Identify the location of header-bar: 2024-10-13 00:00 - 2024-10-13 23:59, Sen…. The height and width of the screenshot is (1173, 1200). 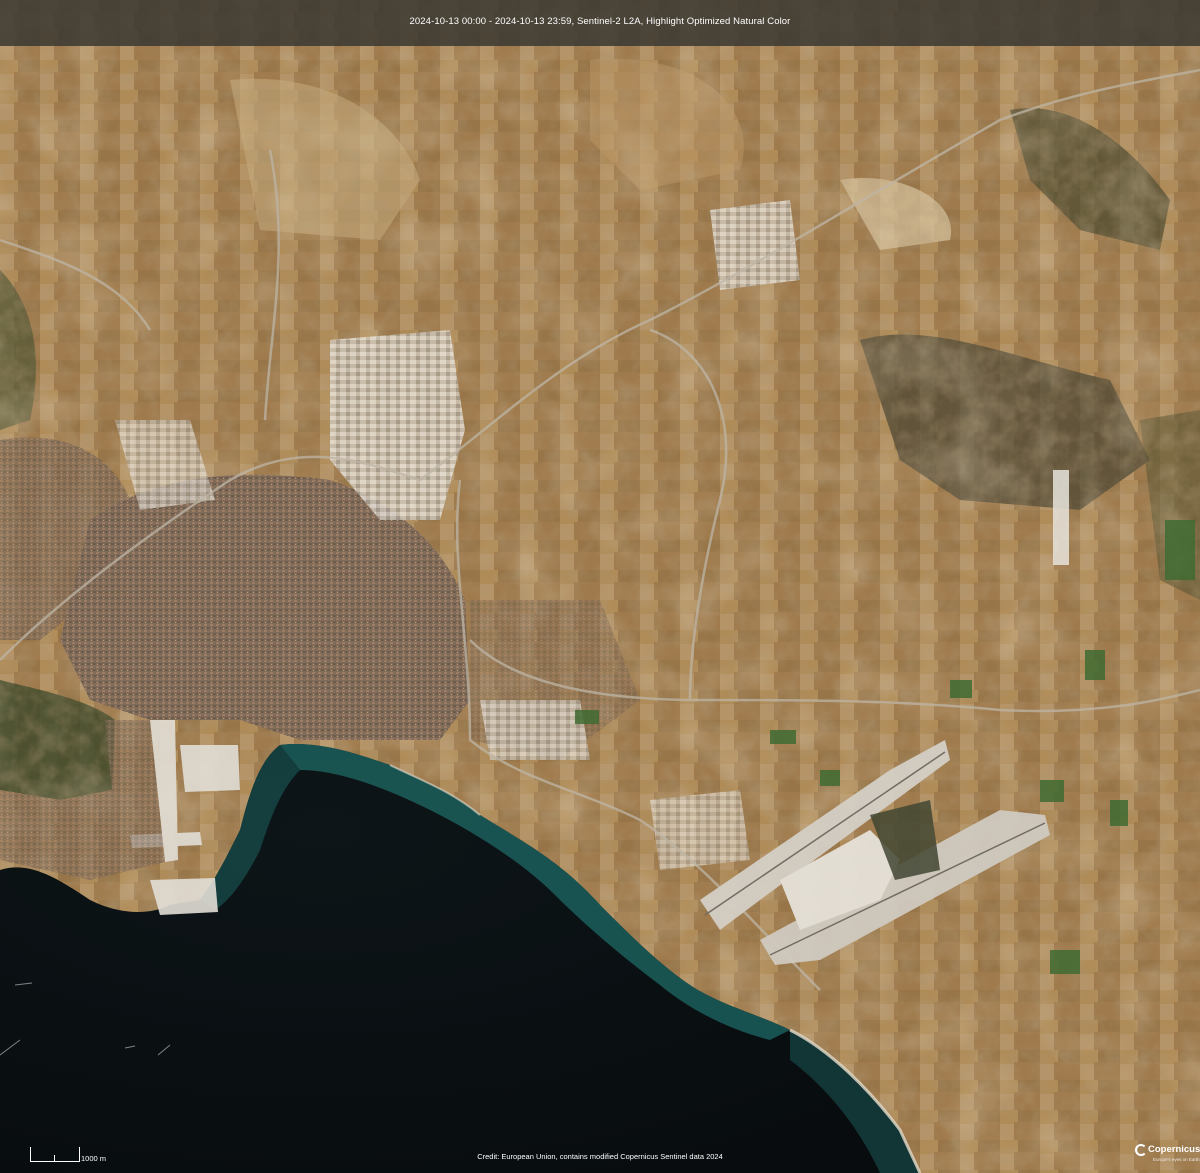
(600, 23).